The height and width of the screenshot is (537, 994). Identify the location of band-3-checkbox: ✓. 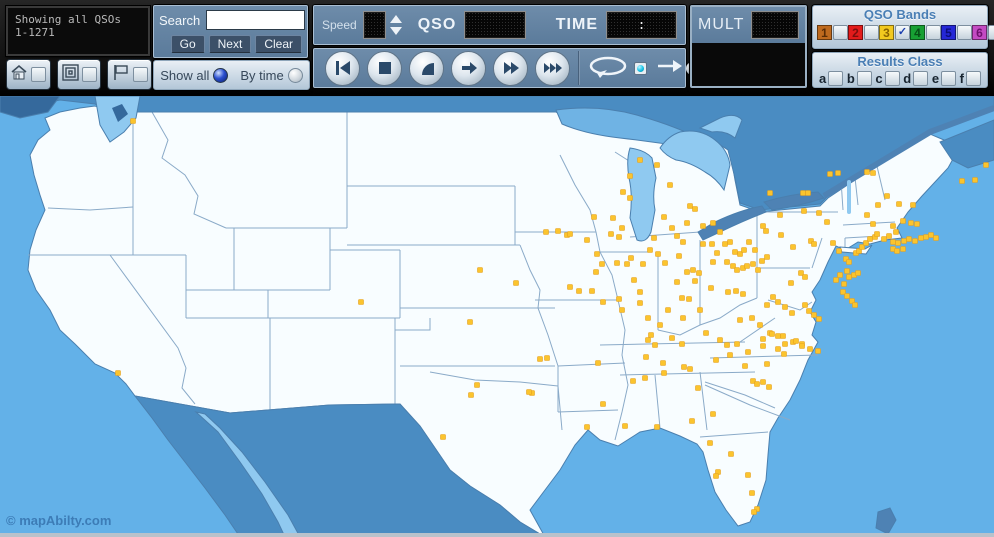
(902, 32).